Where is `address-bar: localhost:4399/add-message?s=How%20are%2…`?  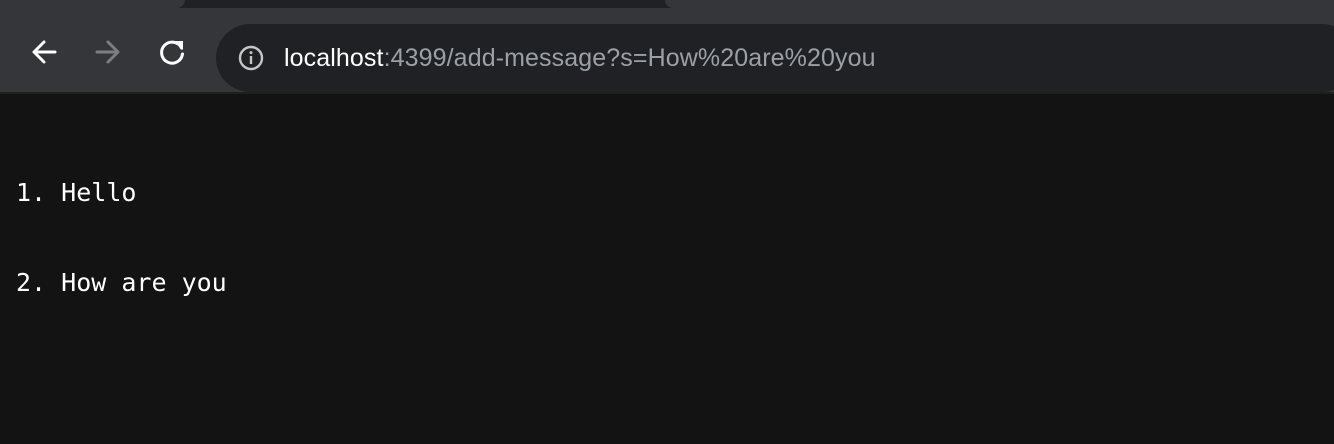 address-bar: localhost:4399/add-message?s=How%20are%2… is located at coordinates (775, 58).